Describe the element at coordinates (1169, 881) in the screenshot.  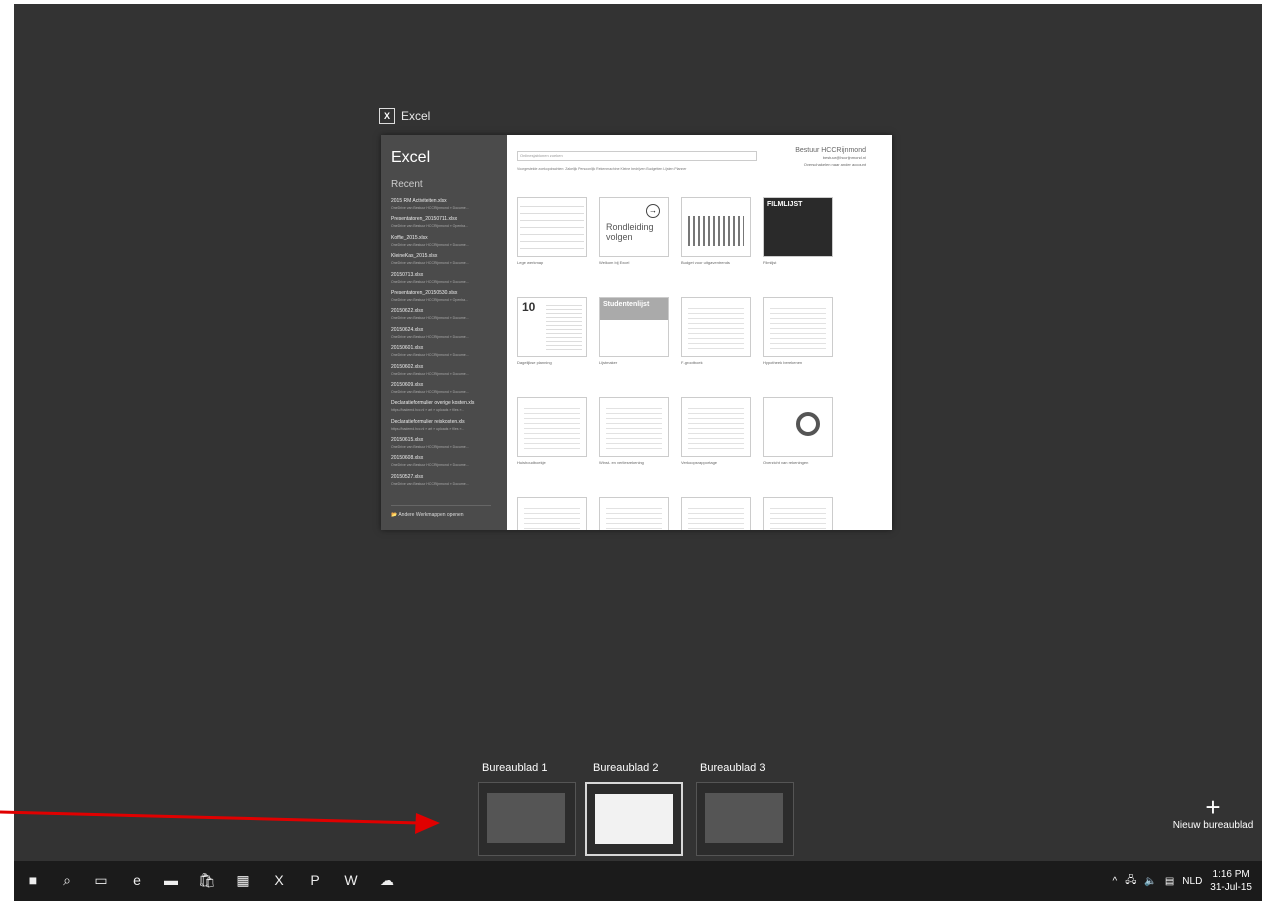
I see `action-center-icon: ▤` at that location.